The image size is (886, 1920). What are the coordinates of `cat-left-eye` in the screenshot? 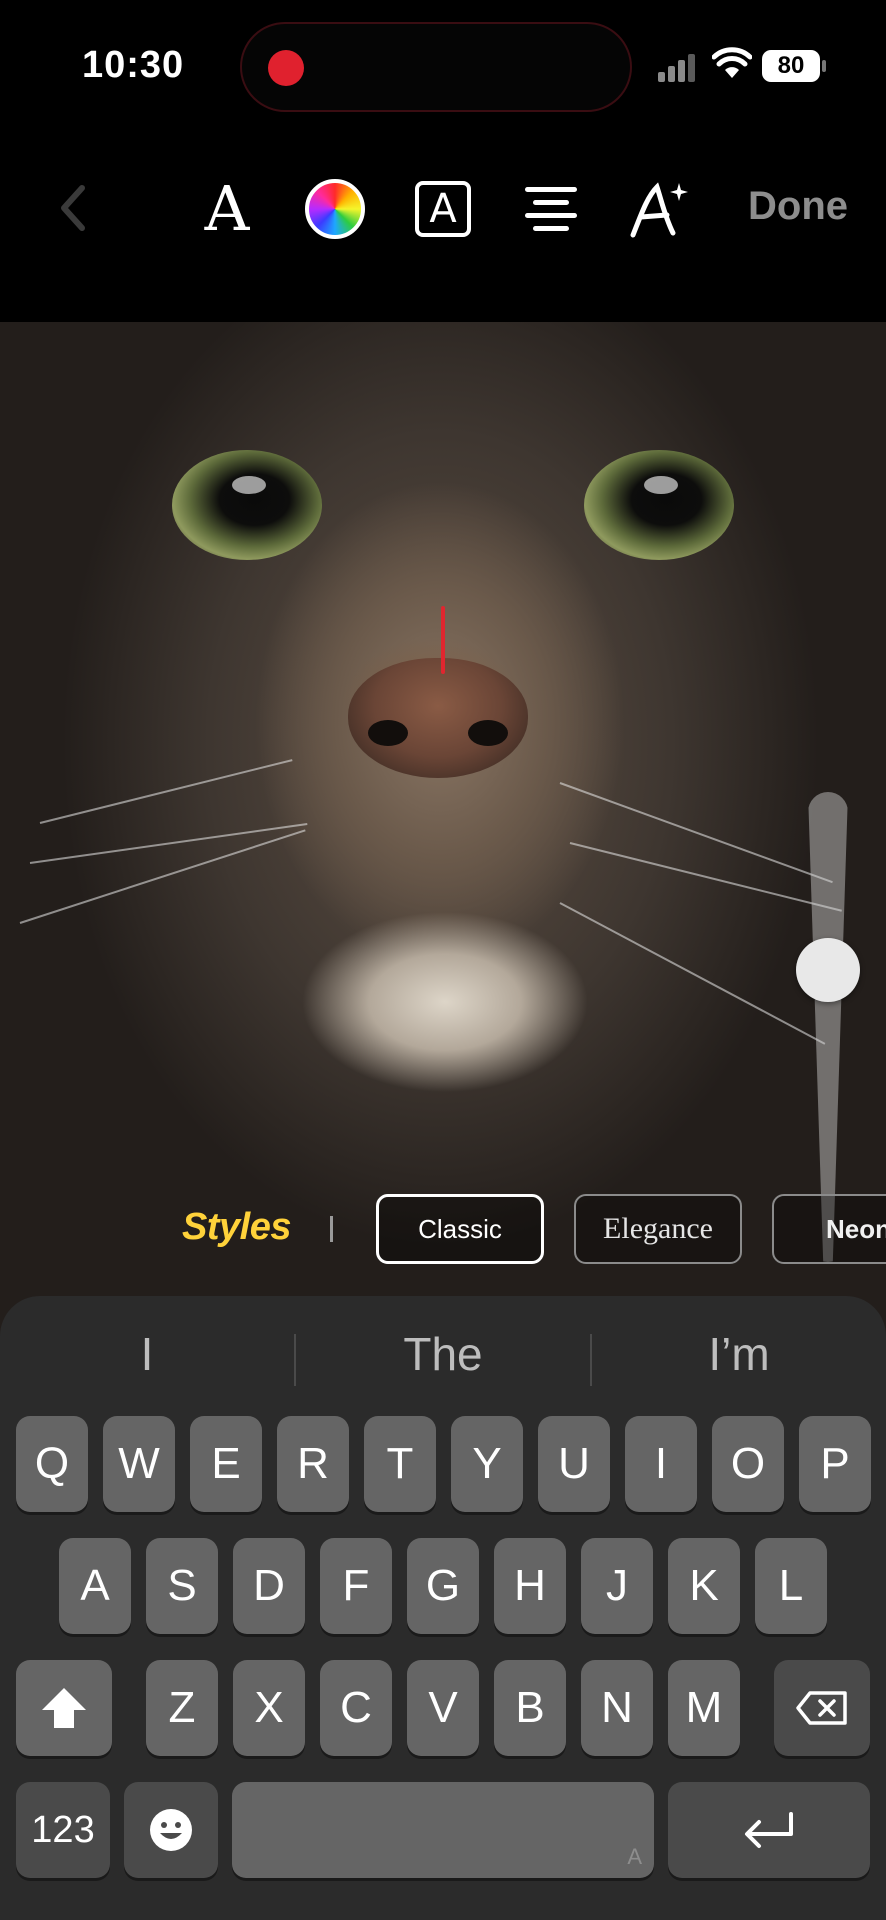 It's located at (247, 505).